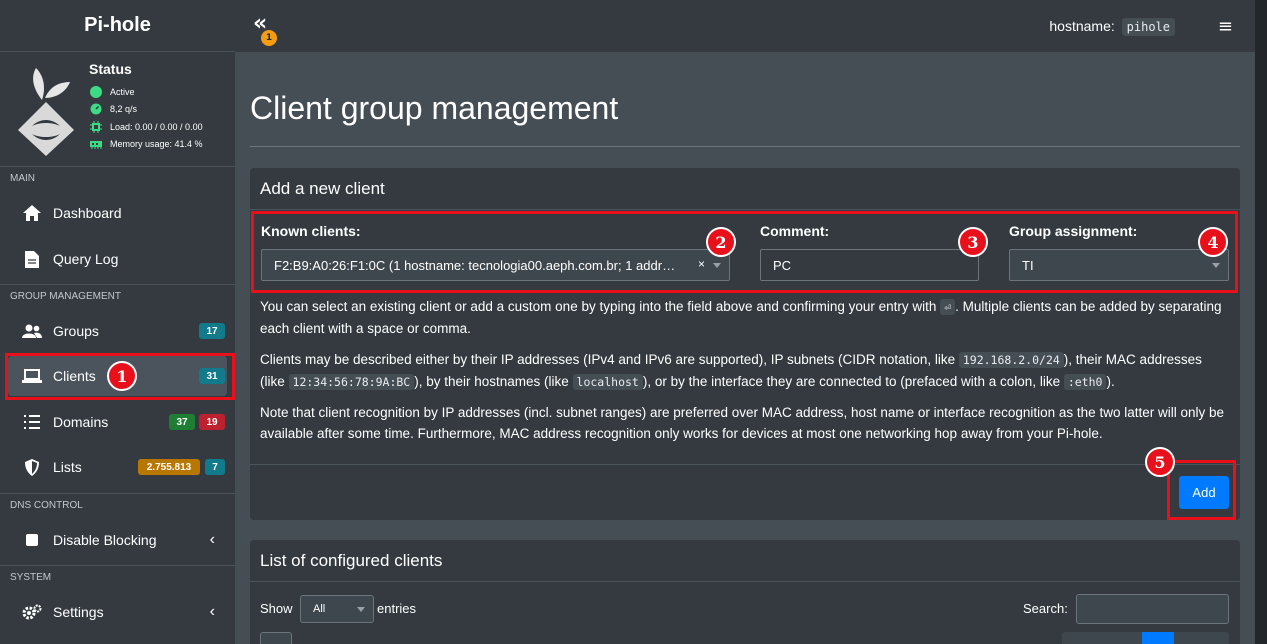  I want to click on marker-5: 5, so click(1160, 462).